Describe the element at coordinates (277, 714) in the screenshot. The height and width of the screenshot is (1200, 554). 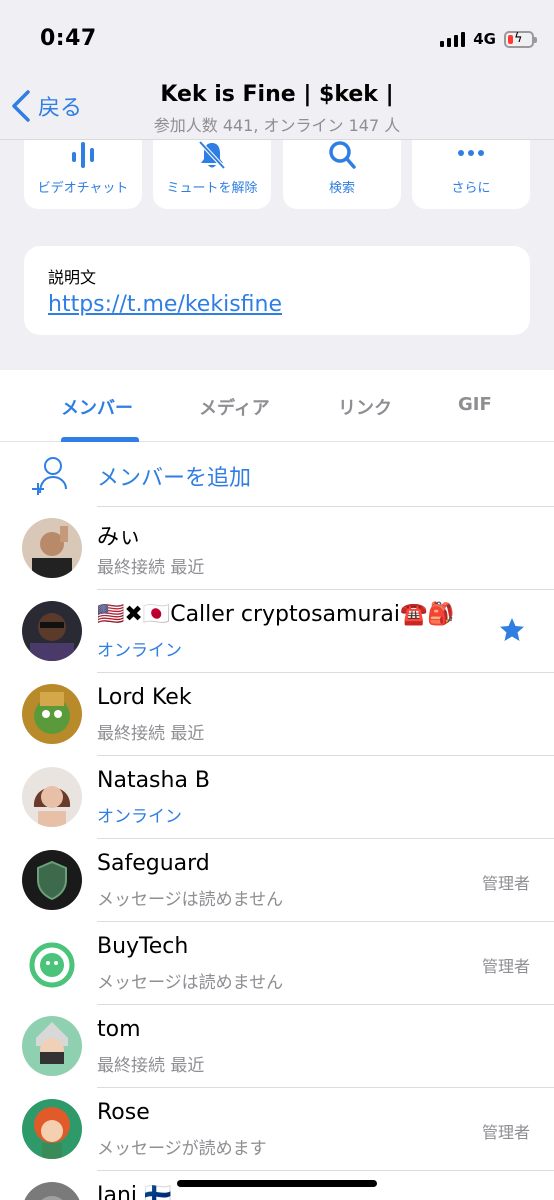
I see `member-row: Lord Kek 最終接続 最近` at that location.